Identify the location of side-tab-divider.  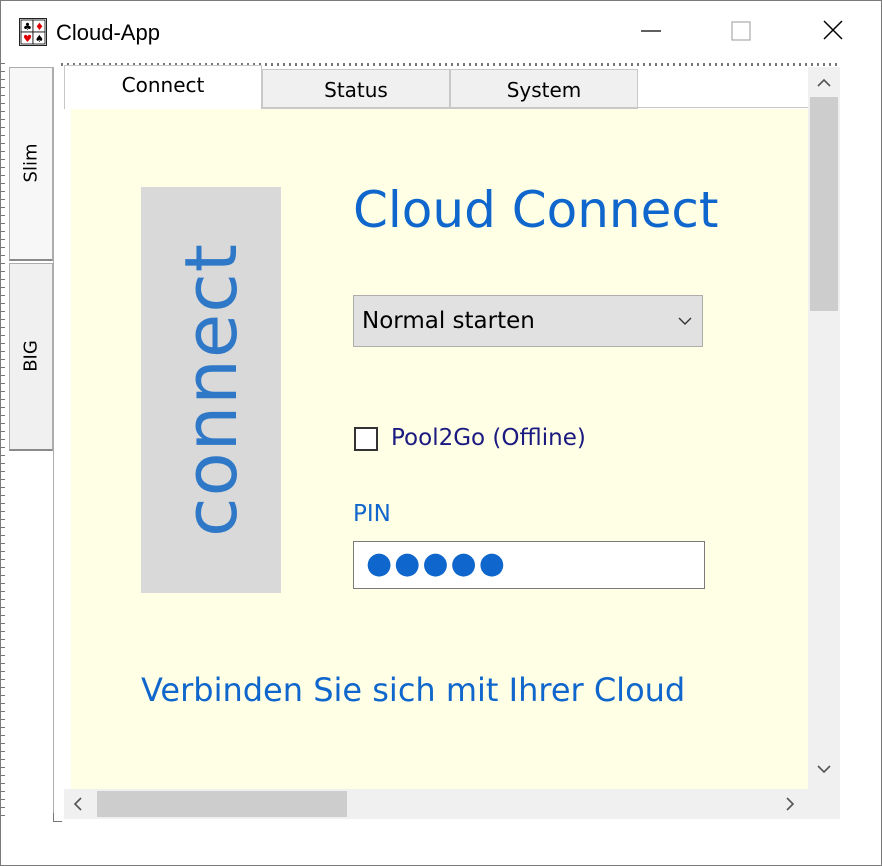
(53, 443).